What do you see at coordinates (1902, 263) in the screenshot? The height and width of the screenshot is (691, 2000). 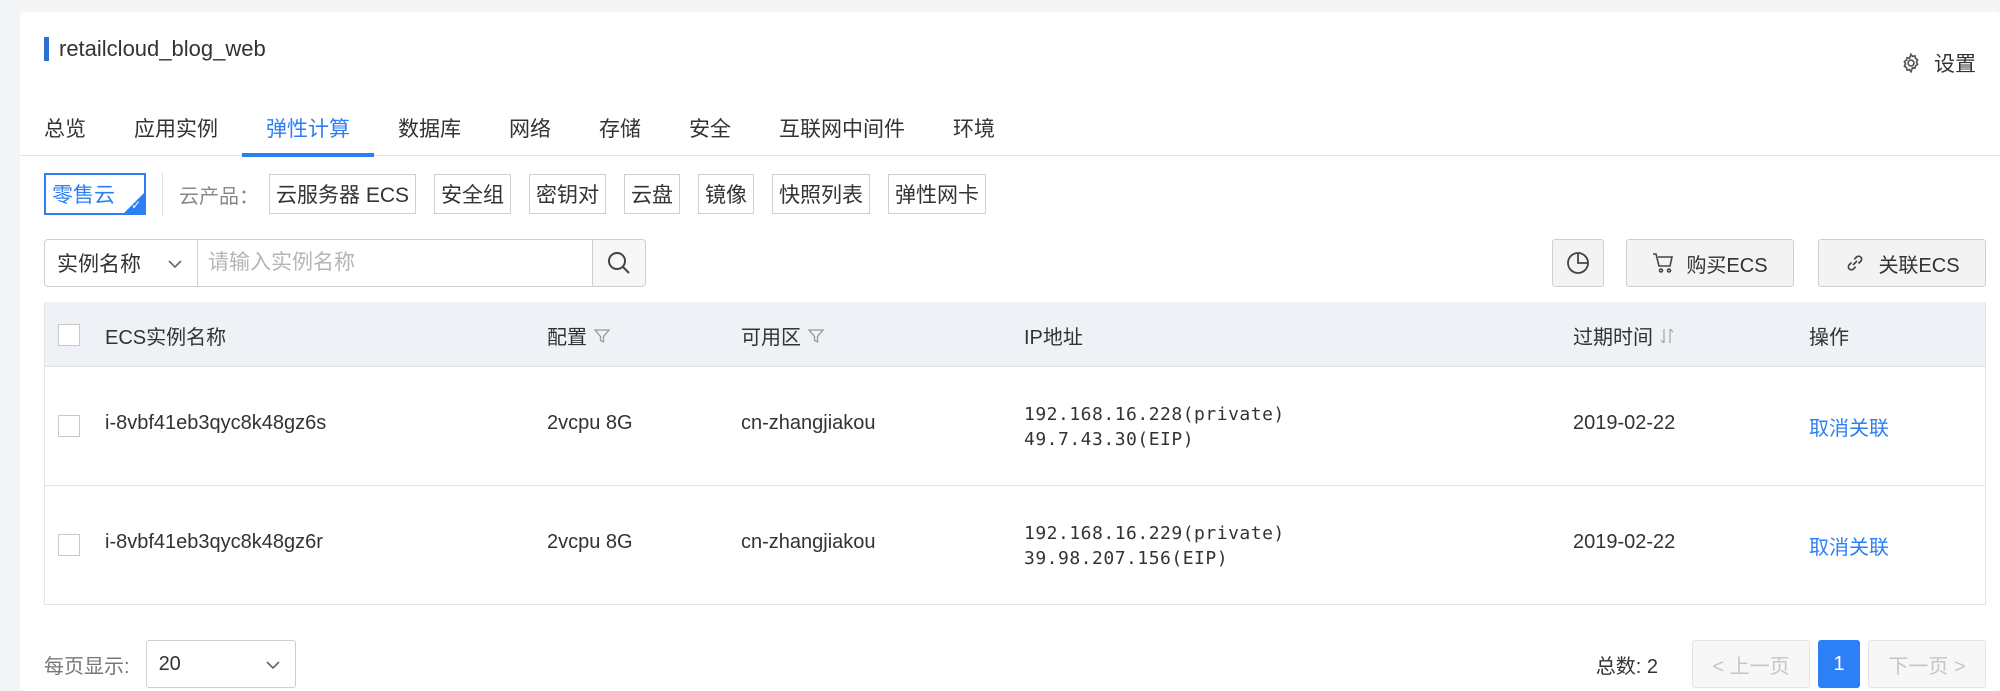 I see `link-ecs-button: 关联ECS` at bounding box center [1902, 263].